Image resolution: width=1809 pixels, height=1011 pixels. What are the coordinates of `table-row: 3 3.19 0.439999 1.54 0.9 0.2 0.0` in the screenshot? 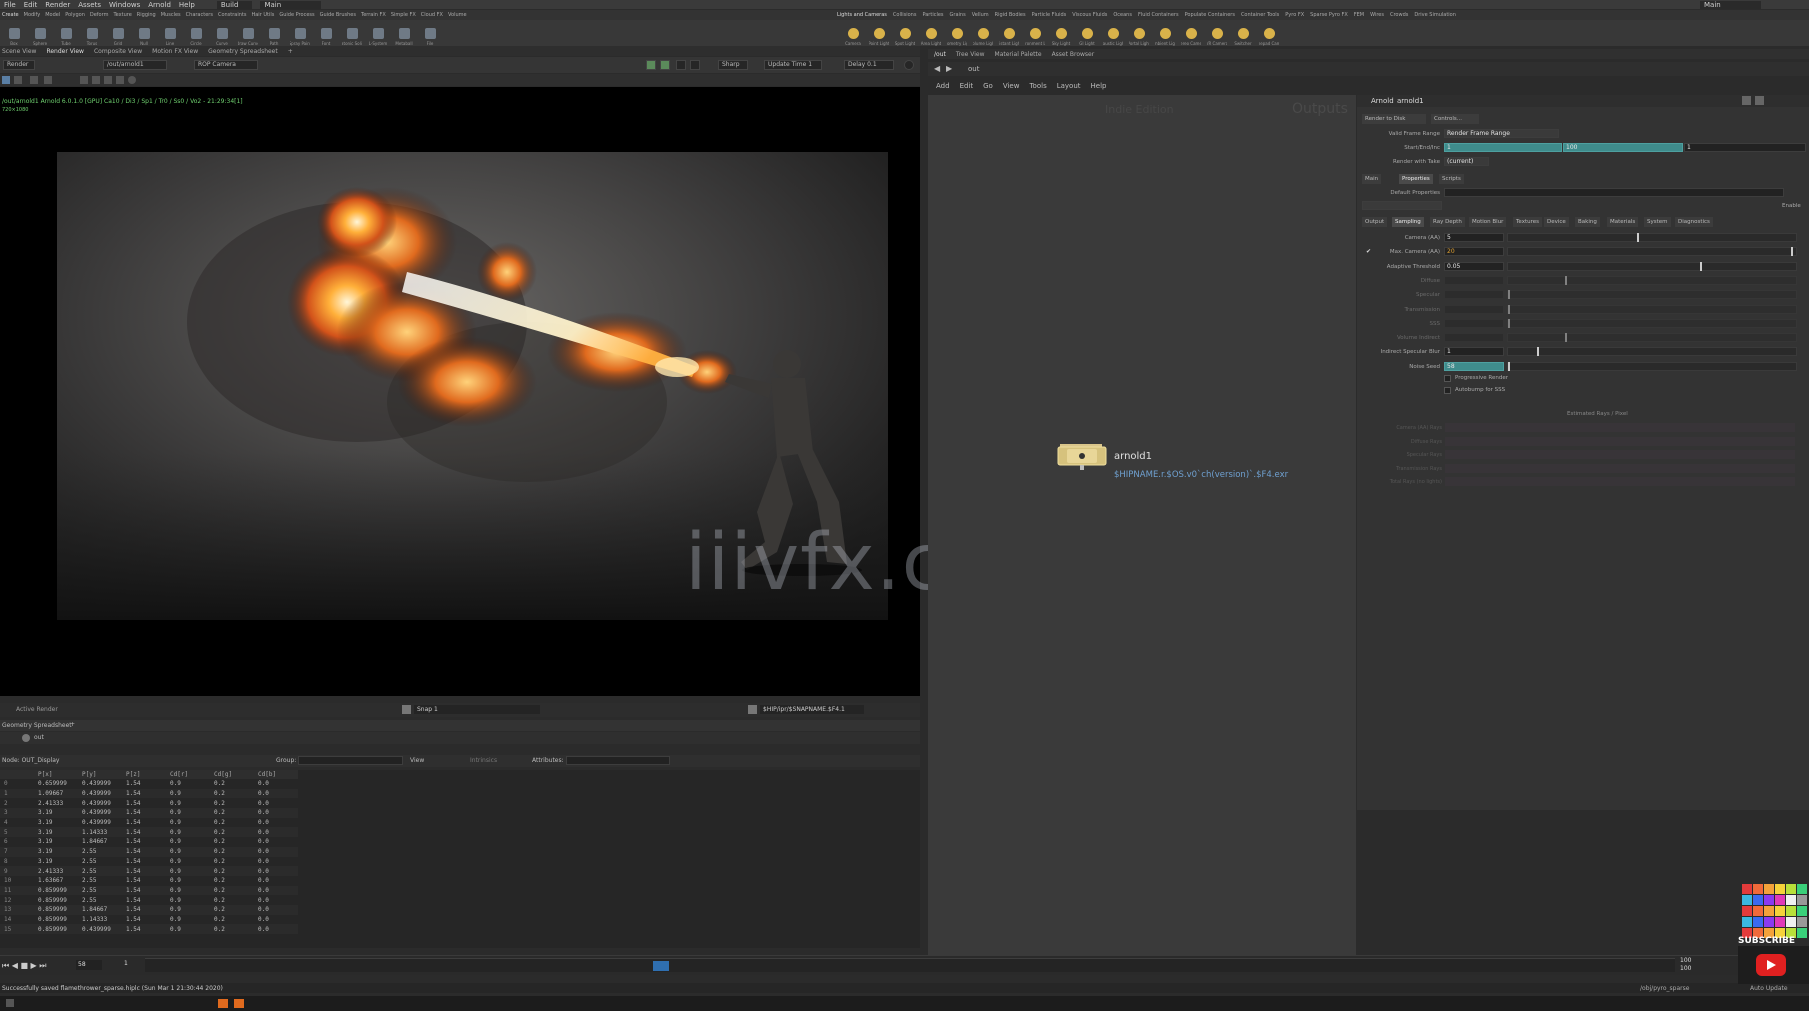 It's located at (149, 813).